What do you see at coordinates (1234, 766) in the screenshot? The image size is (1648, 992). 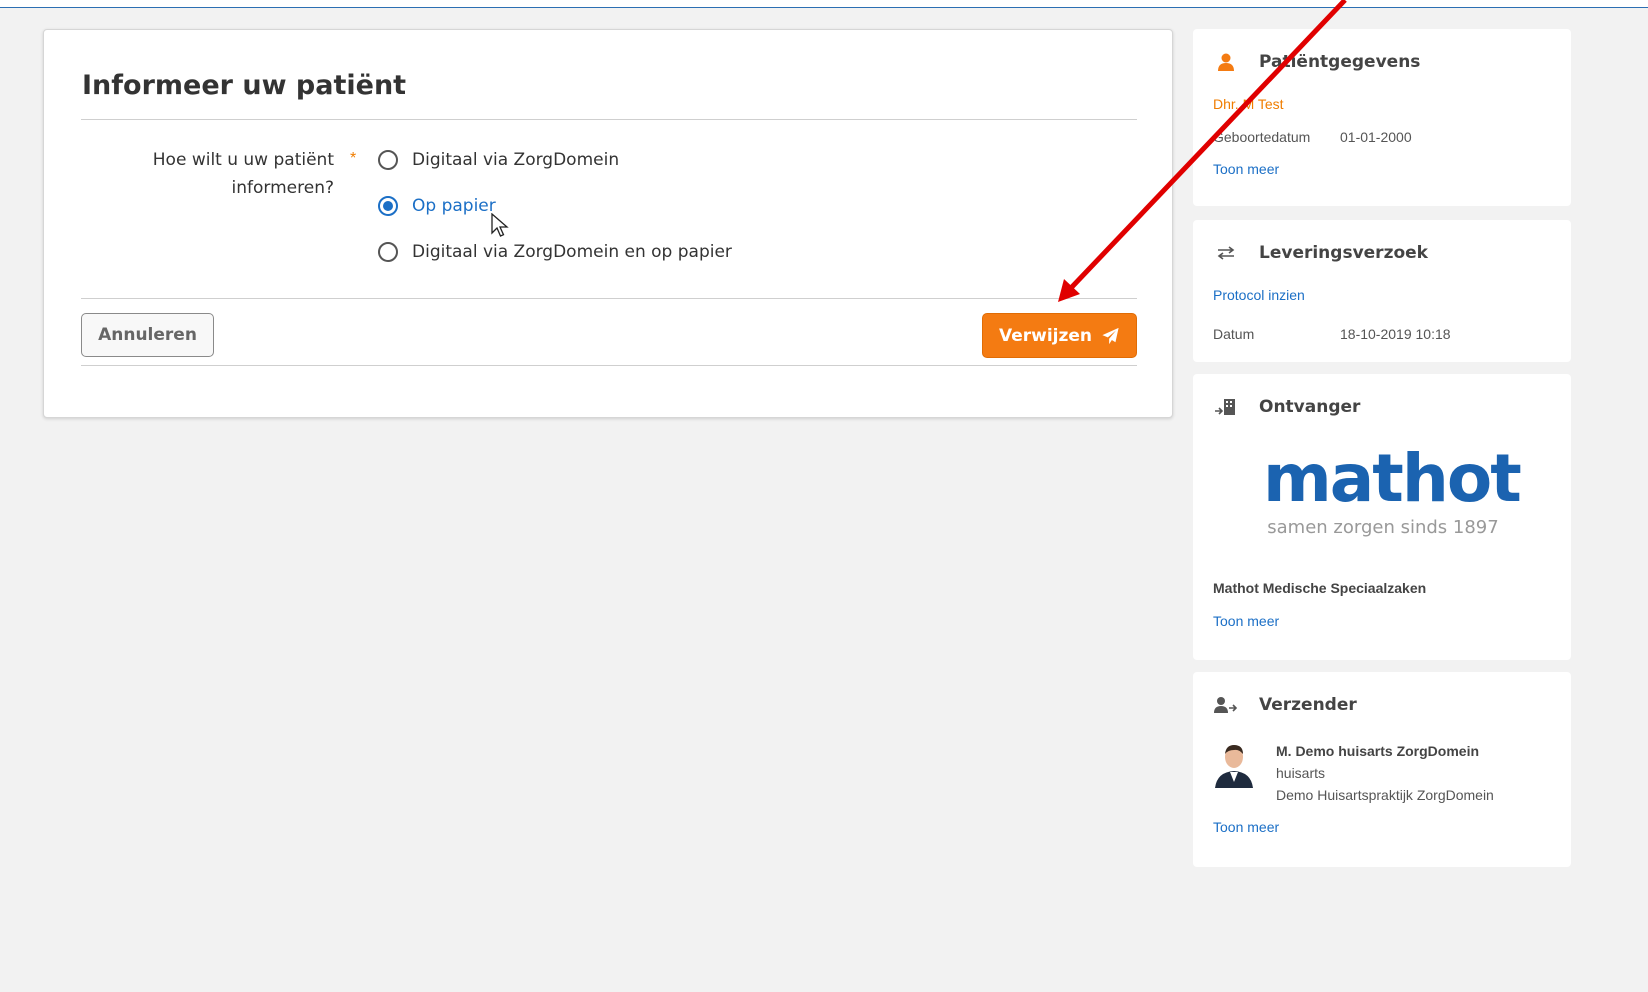 I see `sender-avatar` at bounding box center [1234, 766].